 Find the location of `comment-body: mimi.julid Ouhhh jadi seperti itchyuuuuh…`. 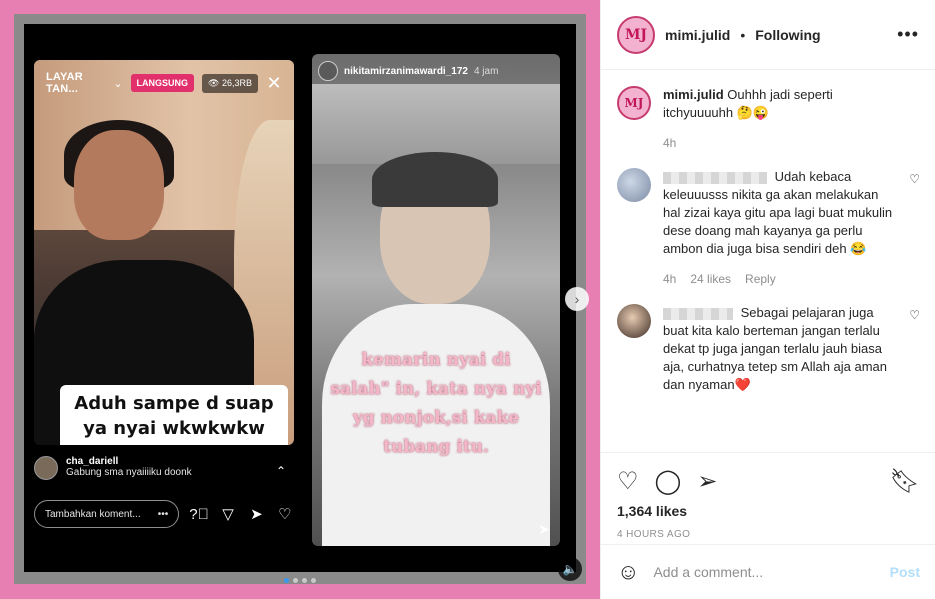

comment-body: mimi.julid Ouhhh jadi seperti itchyuuuuh… is located at coordinates (791, 119).